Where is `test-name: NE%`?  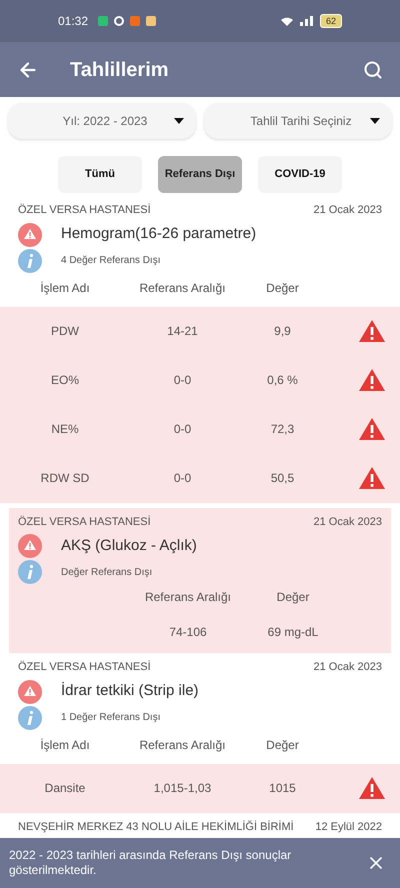
test-name: NE% is located at coordinates (65, 429).